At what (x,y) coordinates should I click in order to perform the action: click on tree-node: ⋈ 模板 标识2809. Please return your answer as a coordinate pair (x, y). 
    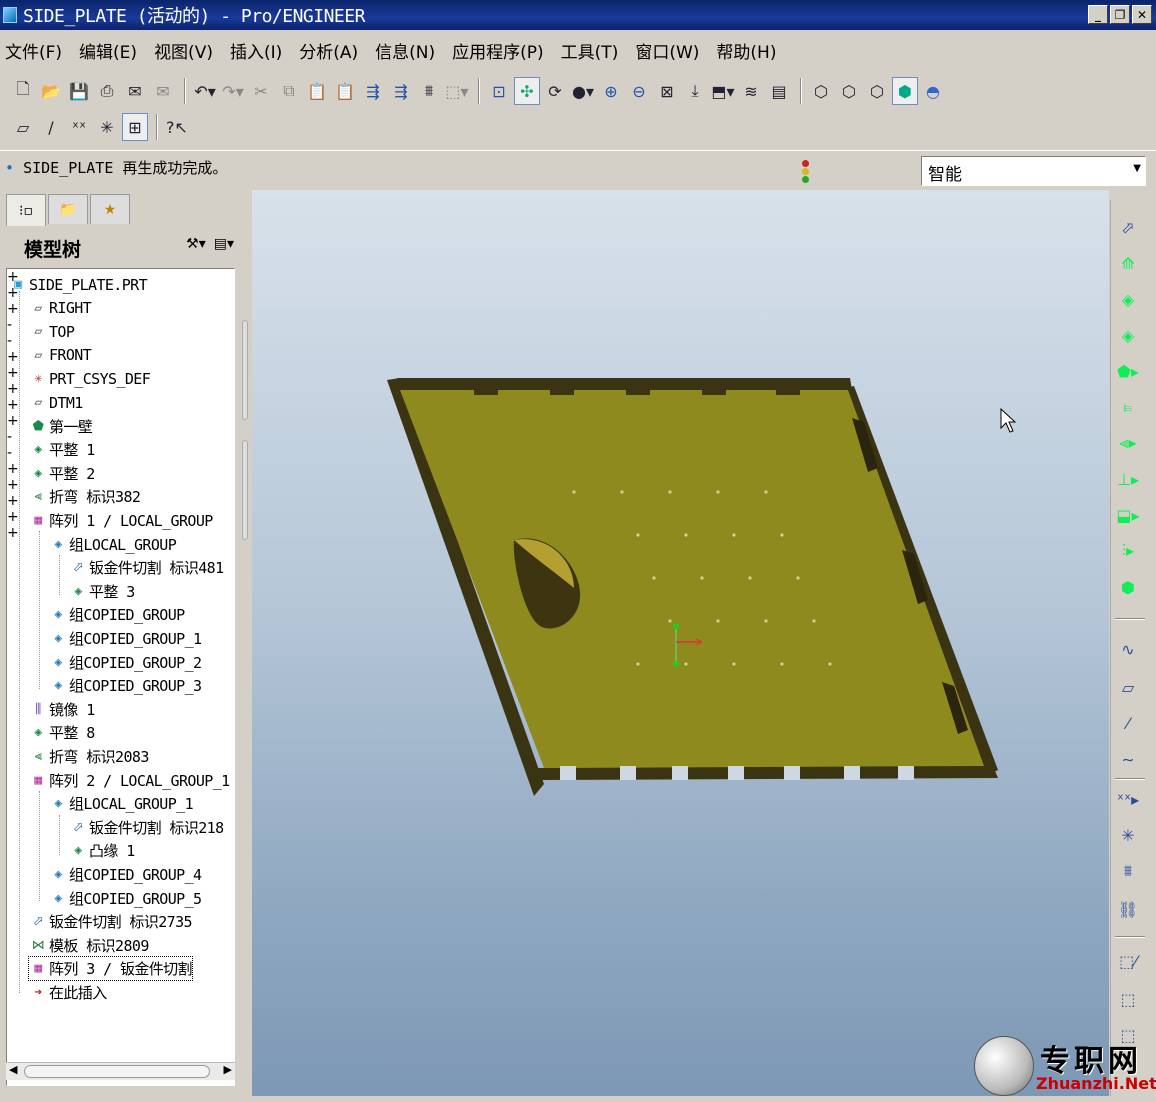
    Looking at the image, I should click on (89, 945).